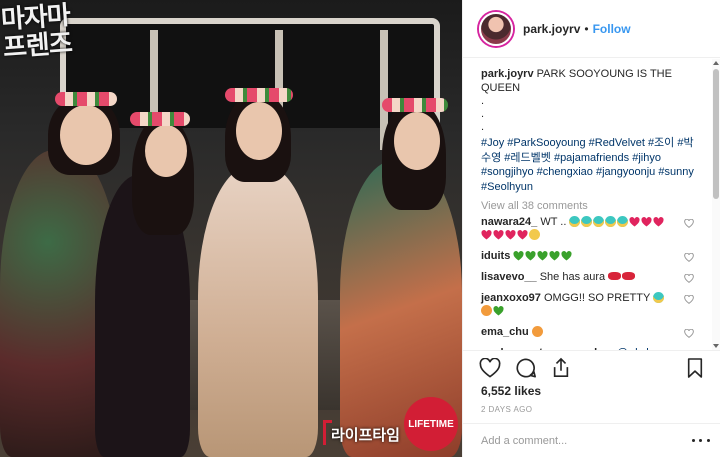 This screenshot has width=720, height=457. What do you see at coordinates (585, 440) in the screenshot?
I see `add-comment-input` at bounding box center [585, 440].